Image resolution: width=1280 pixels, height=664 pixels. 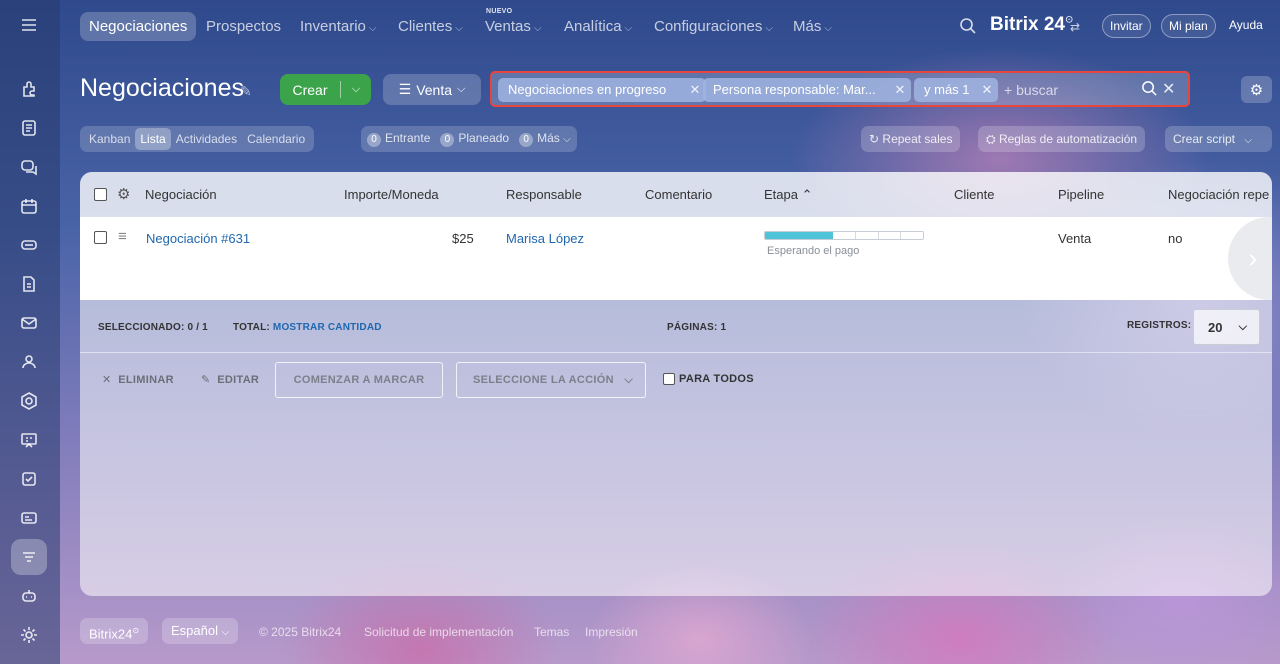 What do you see at coordinates (136, 630) in the screenshot?
I see `brand-mark: ⊙` at bounding box center [136, 630].